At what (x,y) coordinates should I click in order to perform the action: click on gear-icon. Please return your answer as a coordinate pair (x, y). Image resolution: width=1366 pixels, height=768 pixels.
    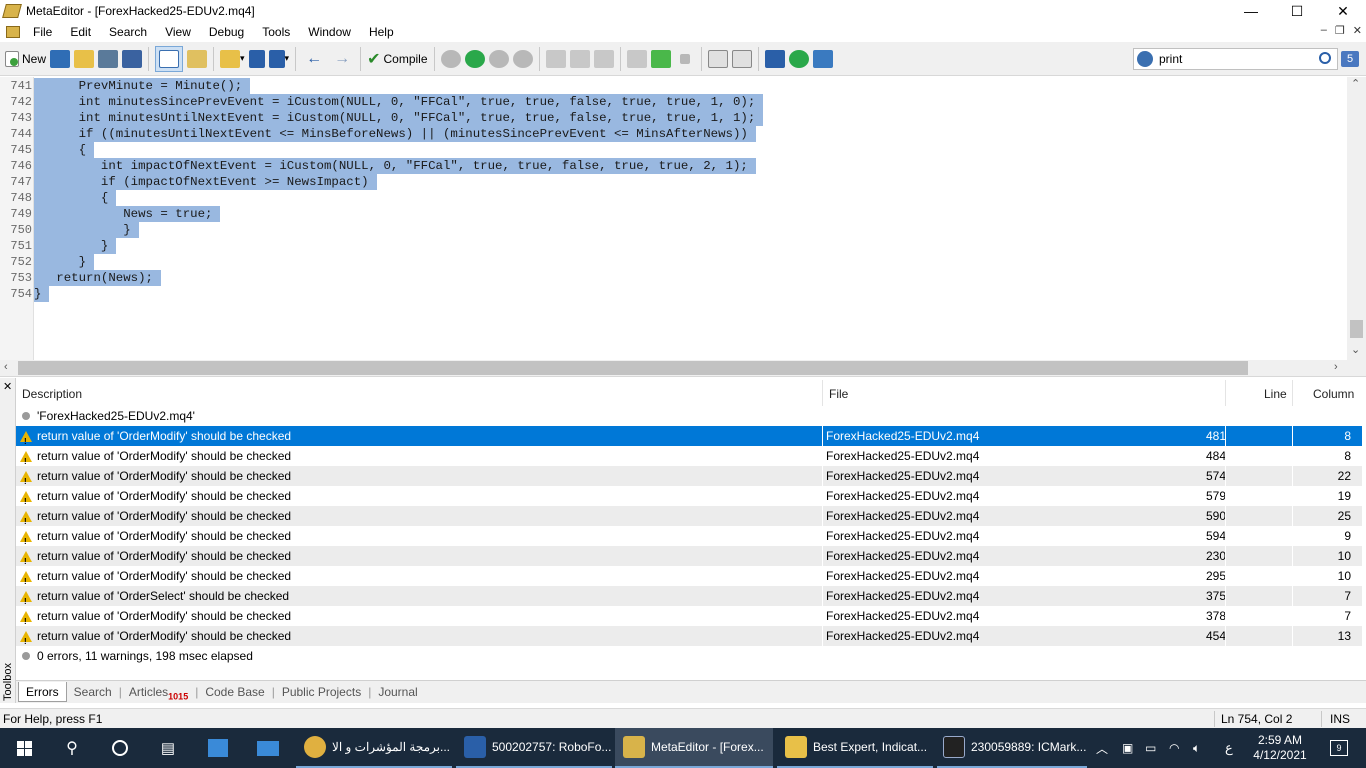
    Looking at the image, I should click on (1145, 59).